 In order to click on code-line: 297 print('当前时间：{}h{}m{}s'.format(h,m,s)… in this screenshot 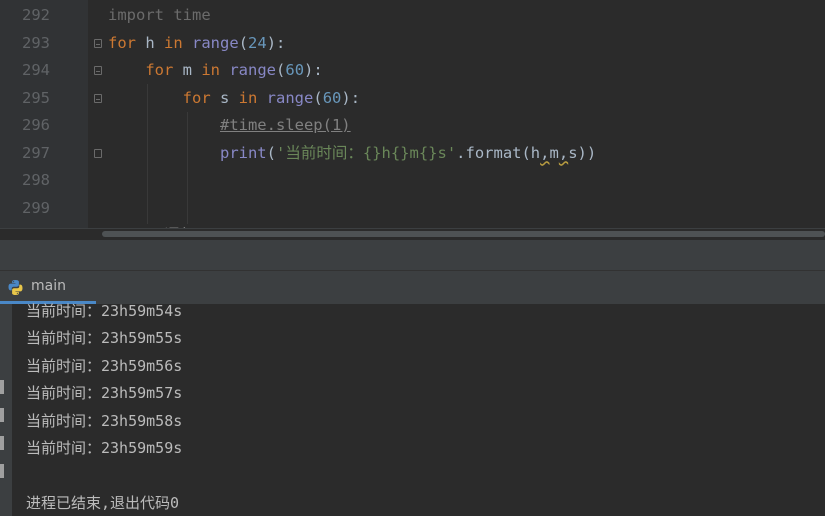, I will do `click(412, 153)`.